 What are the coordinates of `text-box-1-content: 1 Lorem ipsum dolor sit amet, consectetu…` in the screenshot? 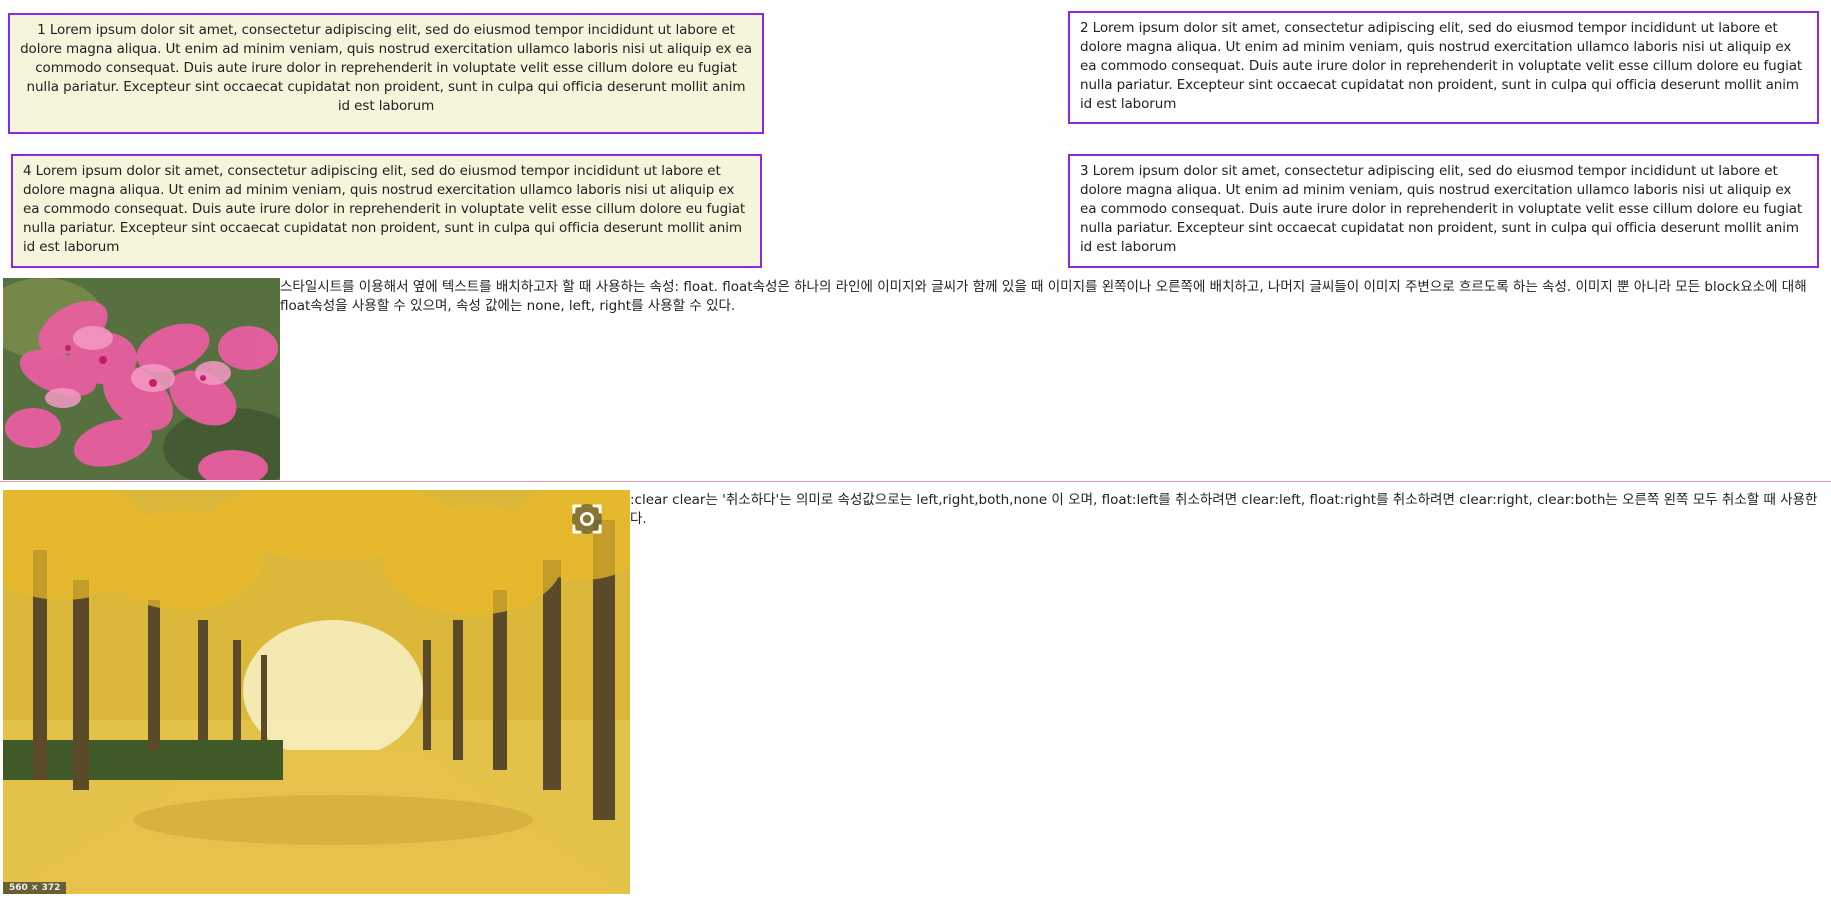 It's located at (386, 68).